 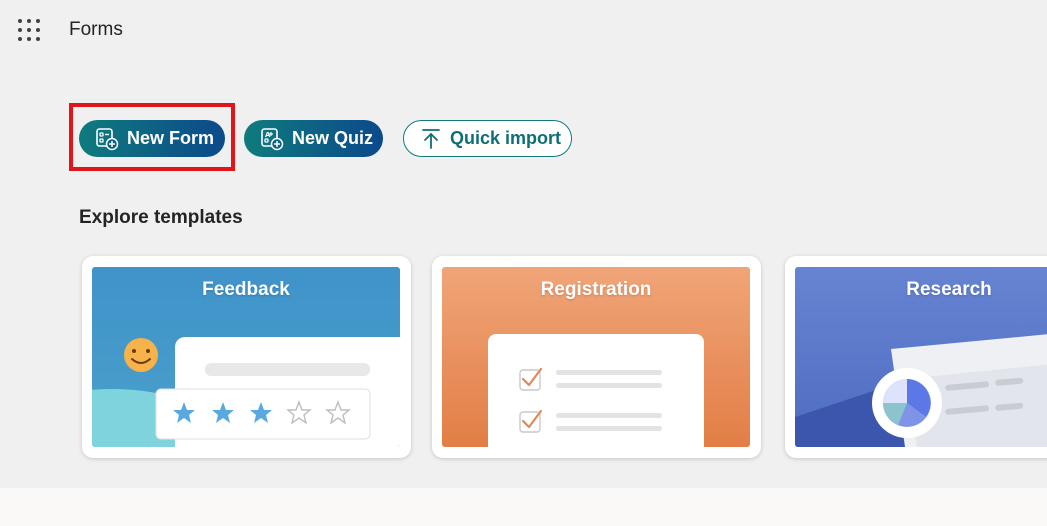 What do you see at coordinates (107, 138) in the screenshot?
I see `form-add-icon` at bounding box center [107, 138].